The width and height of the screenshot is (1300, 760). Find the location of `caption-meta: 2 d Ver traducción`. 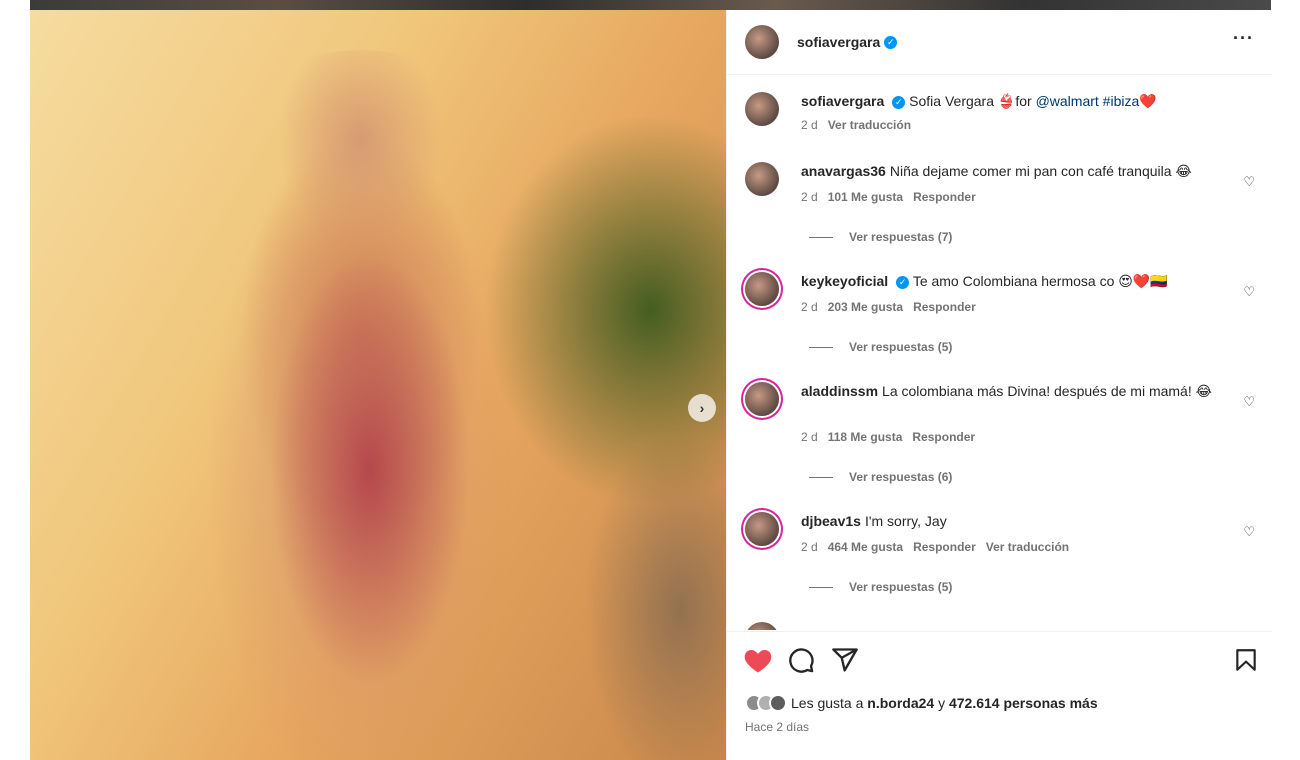

caption-meta: 2 d Ver traducción is located at coordinates (861, 125).